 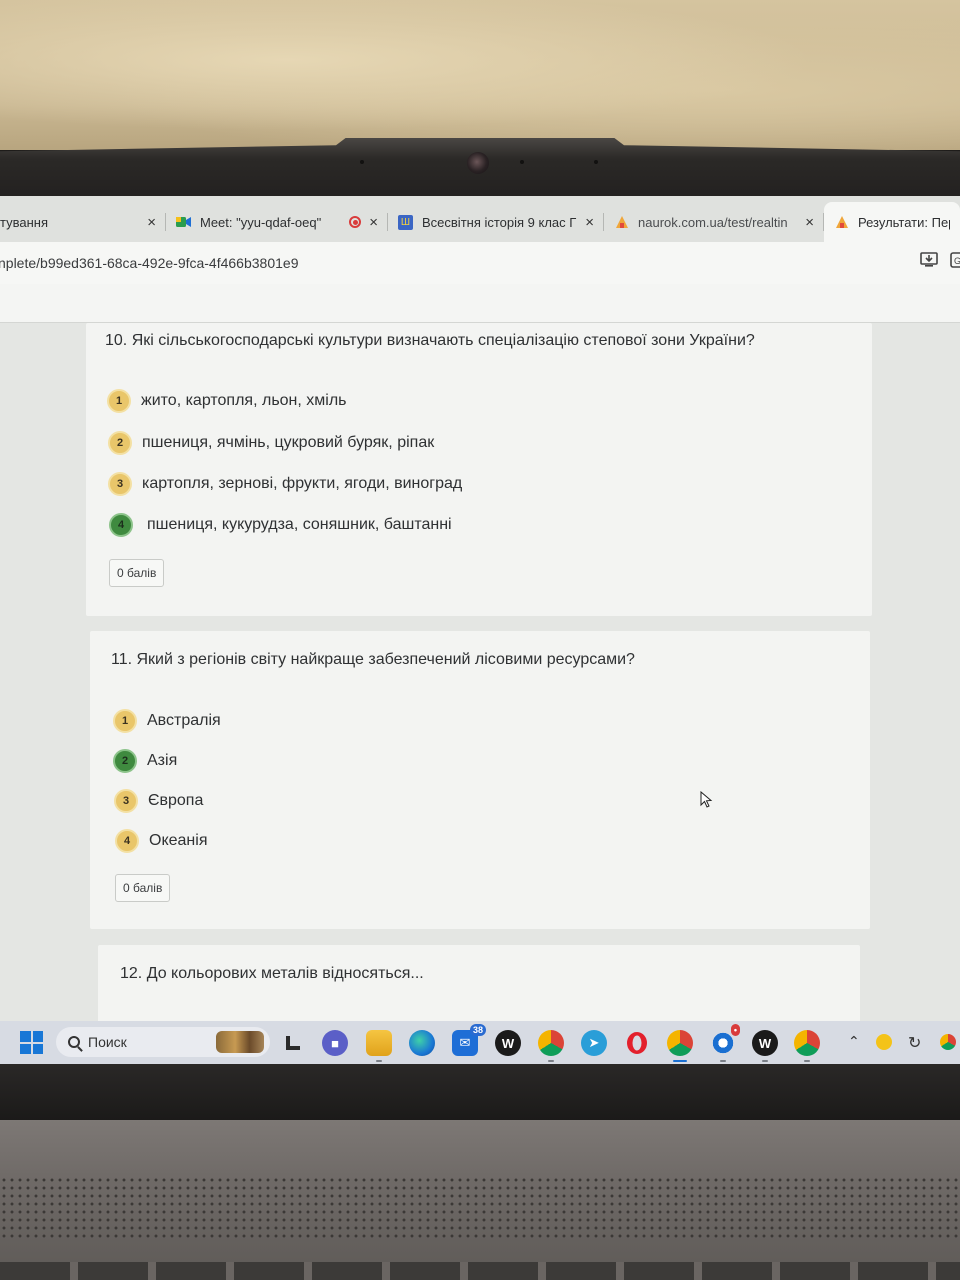 What do you see at coordinates (261, 222) in the screenshot?
I see `tab-title: Meet: "yyu-qdaf-oeq"` at bounding box center [261, 222].